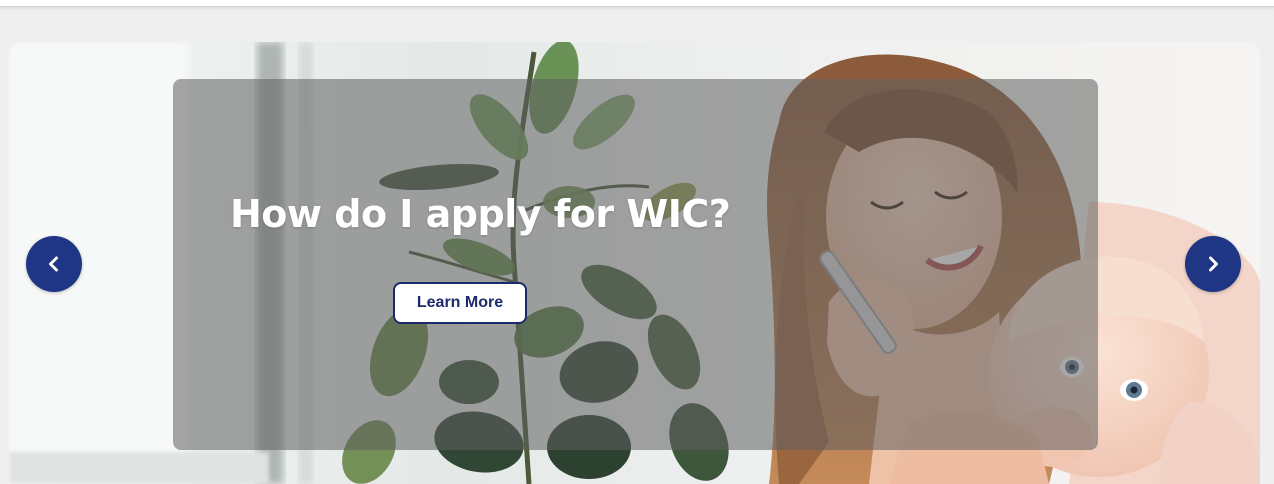  Describe the element at coordinates (637, 3) in the screenshot. I see `top-navigation-bar` at that location.